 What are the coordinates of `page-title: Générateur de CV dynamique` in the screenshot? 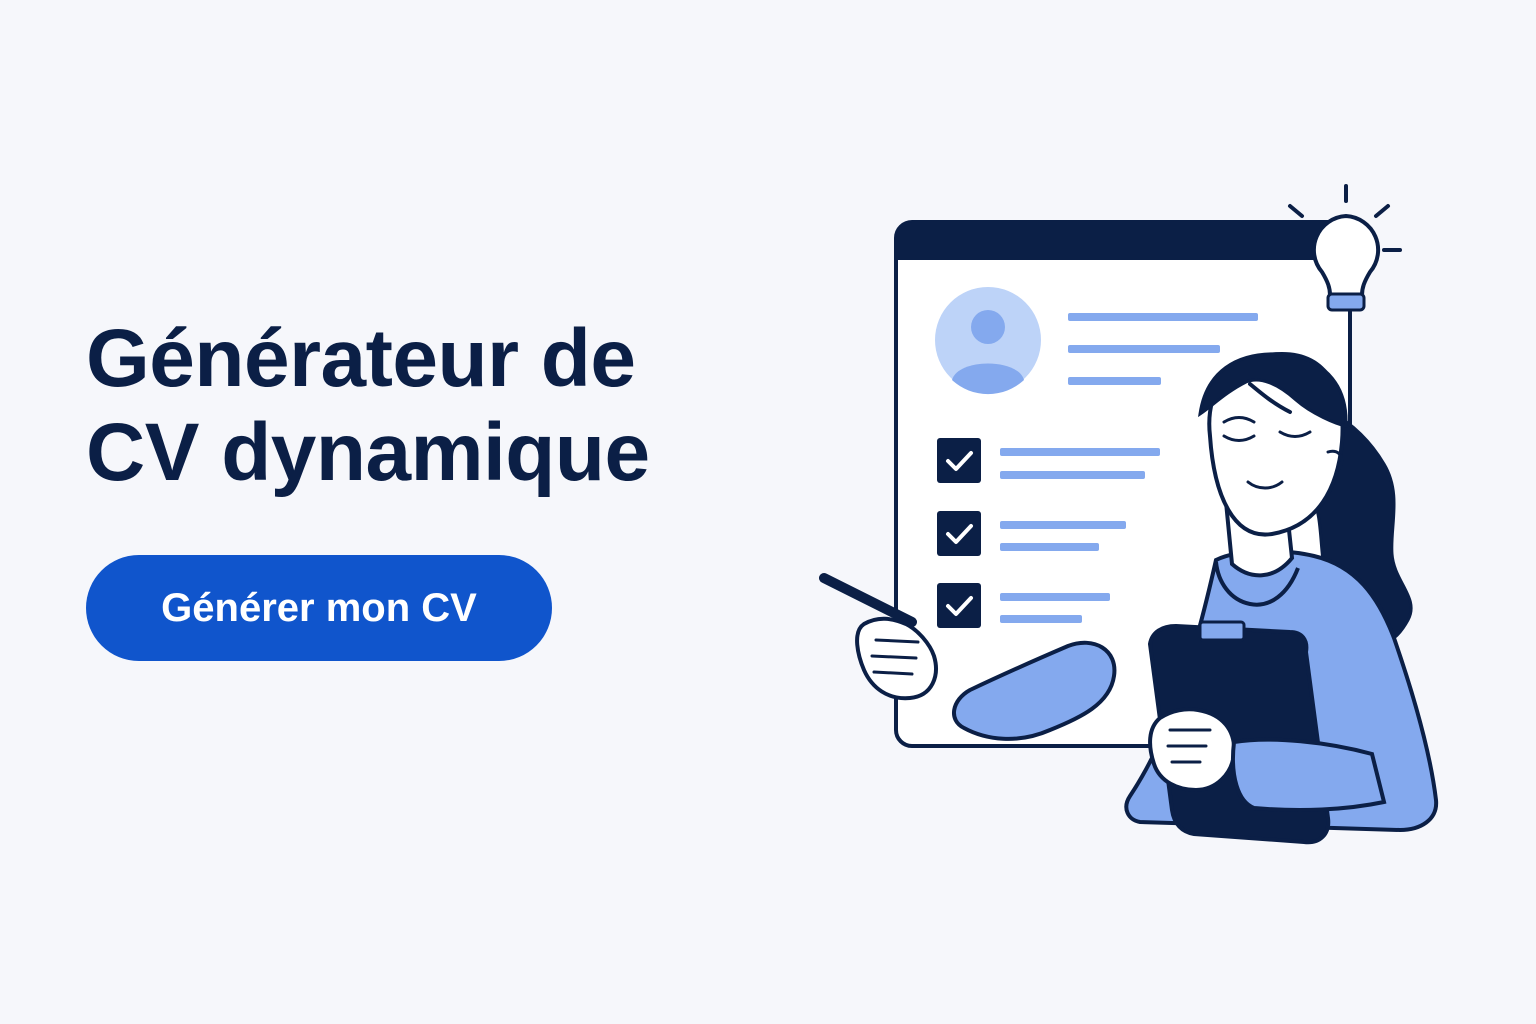 It's located at (406, 406).